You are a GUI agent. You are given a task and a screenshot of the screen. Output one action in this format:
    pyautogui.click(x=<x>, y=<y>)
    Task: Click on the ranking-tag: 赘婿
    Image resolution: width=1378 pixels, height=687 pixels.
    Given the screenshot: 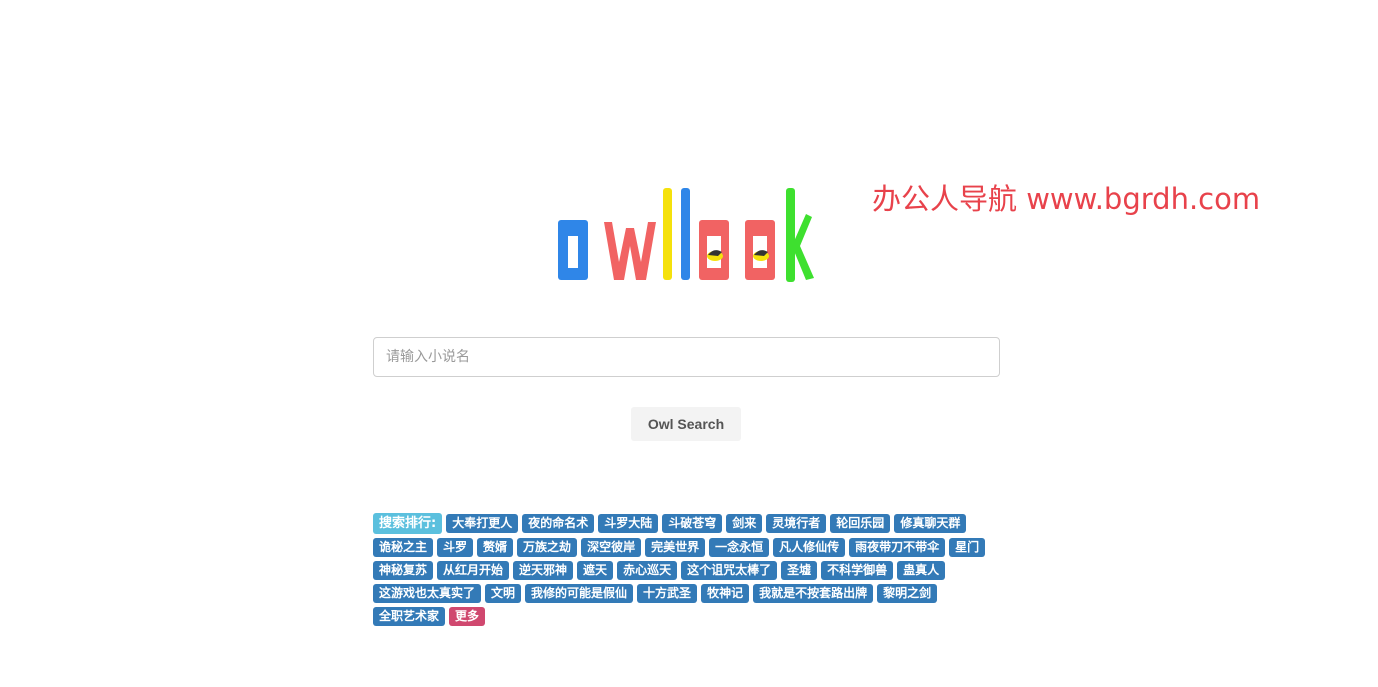 What is the action you would take?
    pyautogui.click(x=495, y=547)
    